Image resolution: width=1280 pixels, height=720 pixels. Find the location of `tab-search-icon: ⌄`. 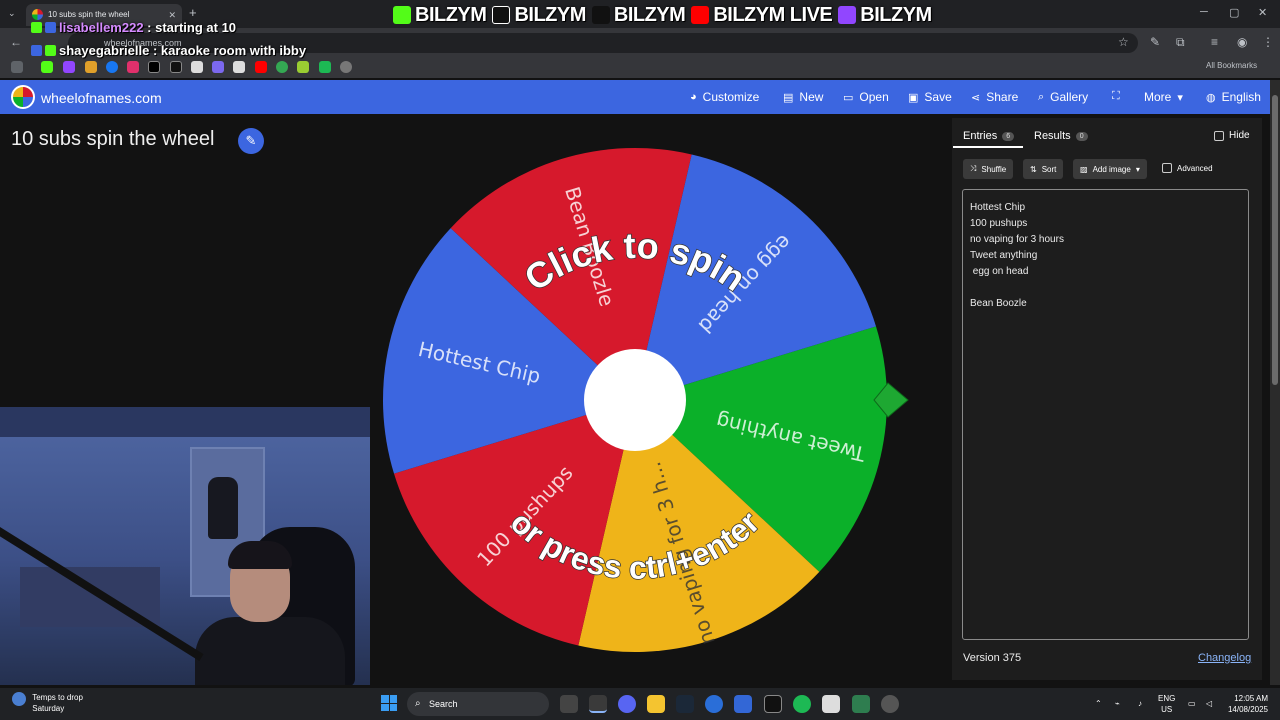

tab-search-icon: ⌄ is located at coordinates (12, 13).